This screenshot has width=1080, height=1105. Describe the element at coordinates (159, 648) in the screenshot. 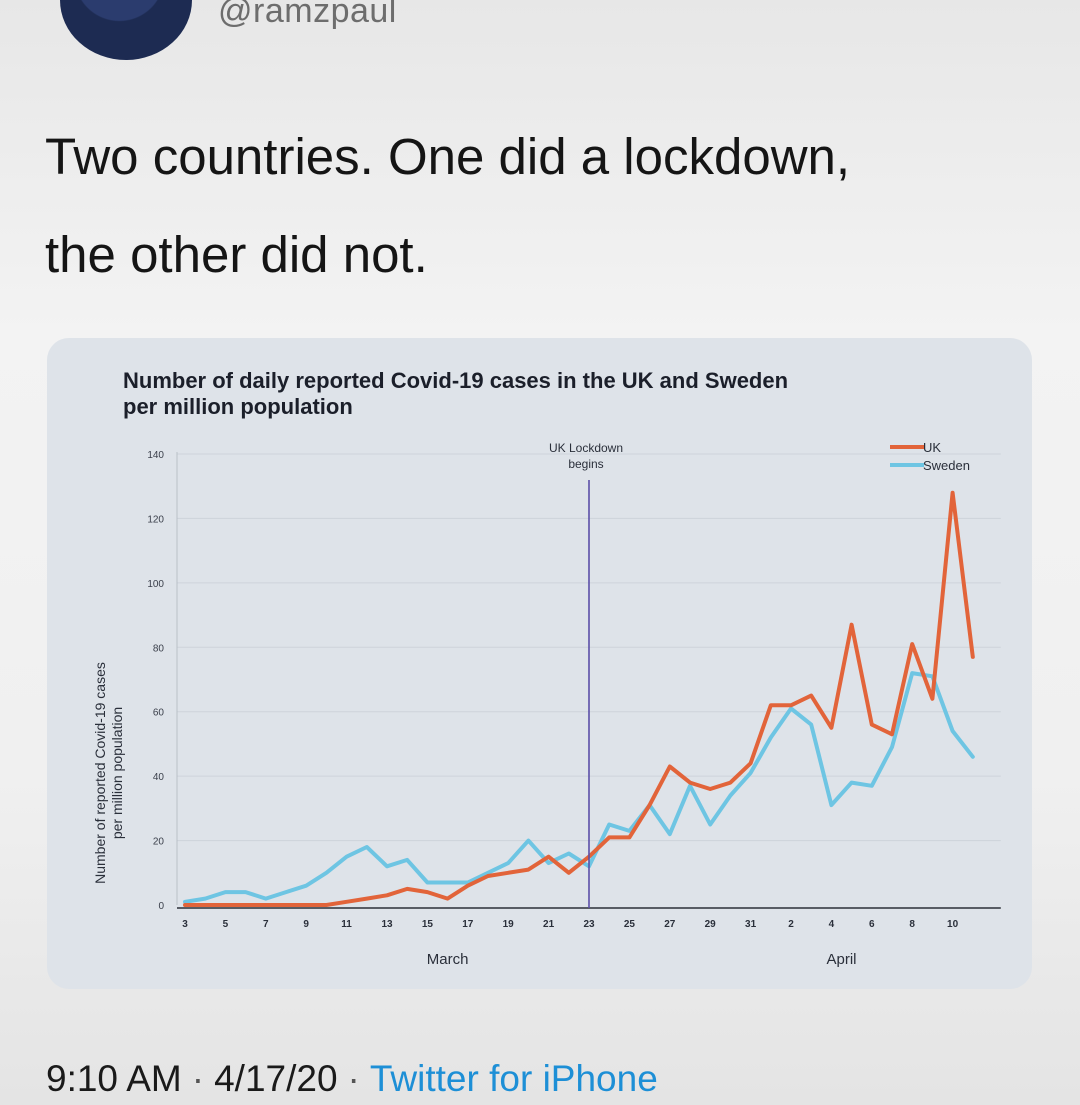

I see `y-tick-label: 80` at that location.